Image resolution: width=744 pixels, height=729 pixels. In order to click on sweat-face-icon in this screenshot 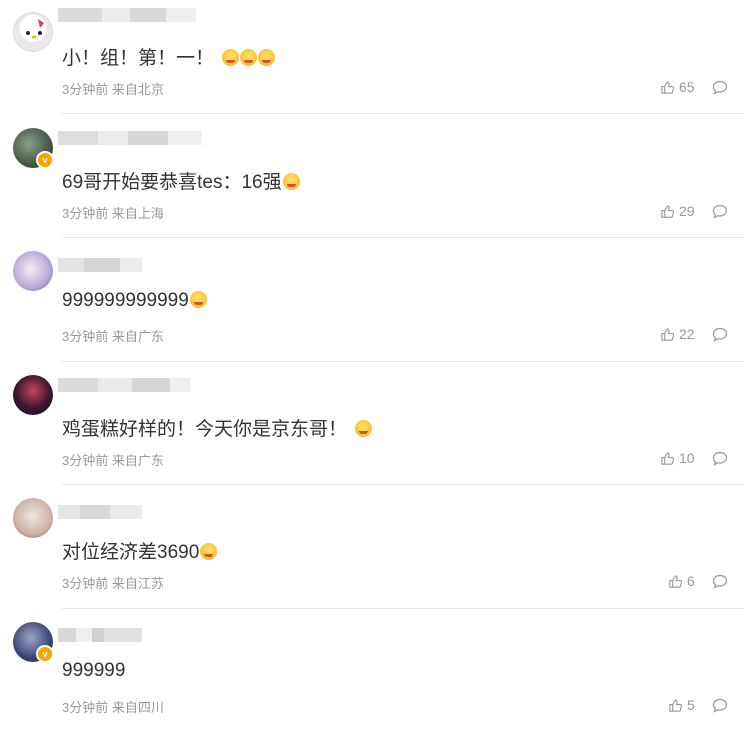, I will do `click(209, 551)`.